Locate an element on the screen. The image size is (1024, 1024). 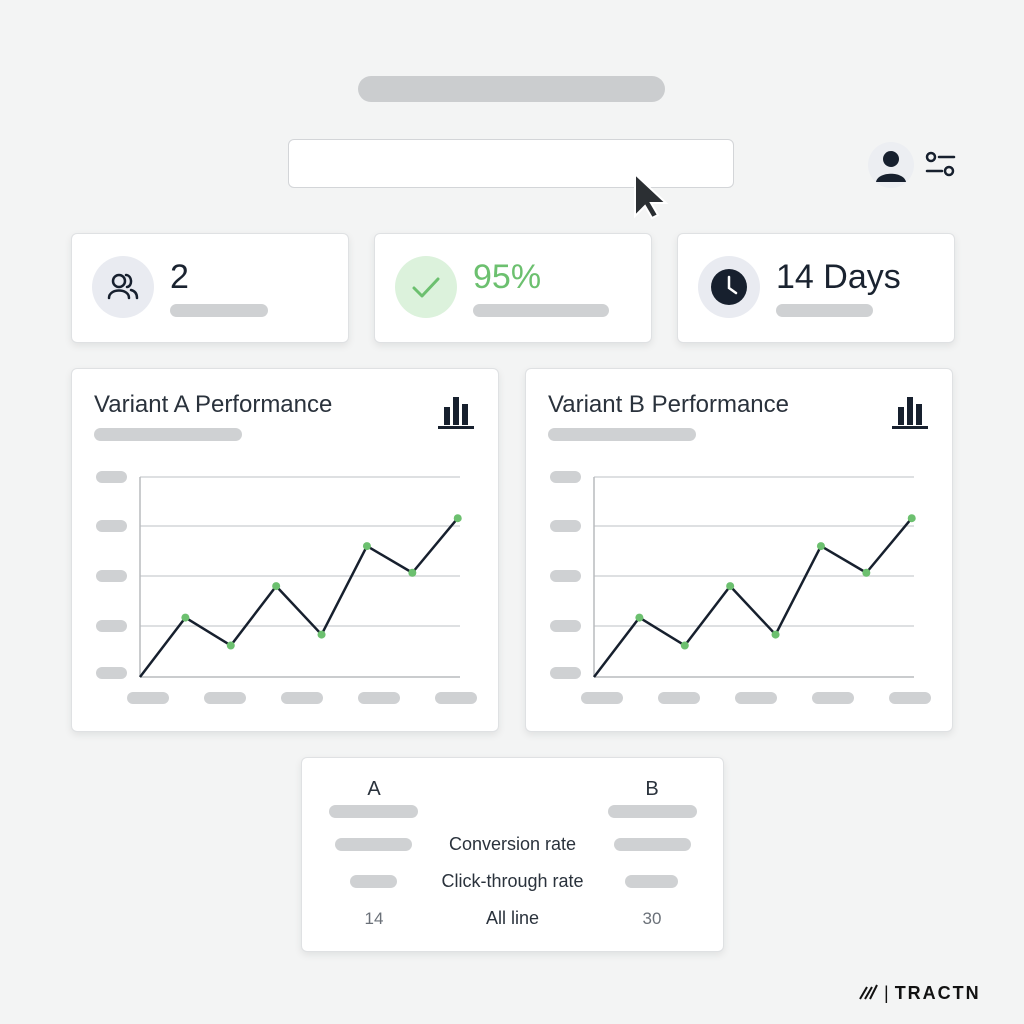
users-icon is located at coordinates (123, 287).